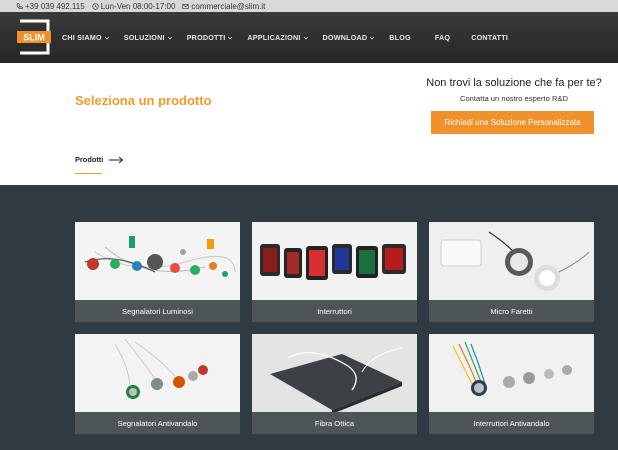 The image size is (618, 450). I want to click on nav-item-contatti: CONTATTI, so click(489, 37).